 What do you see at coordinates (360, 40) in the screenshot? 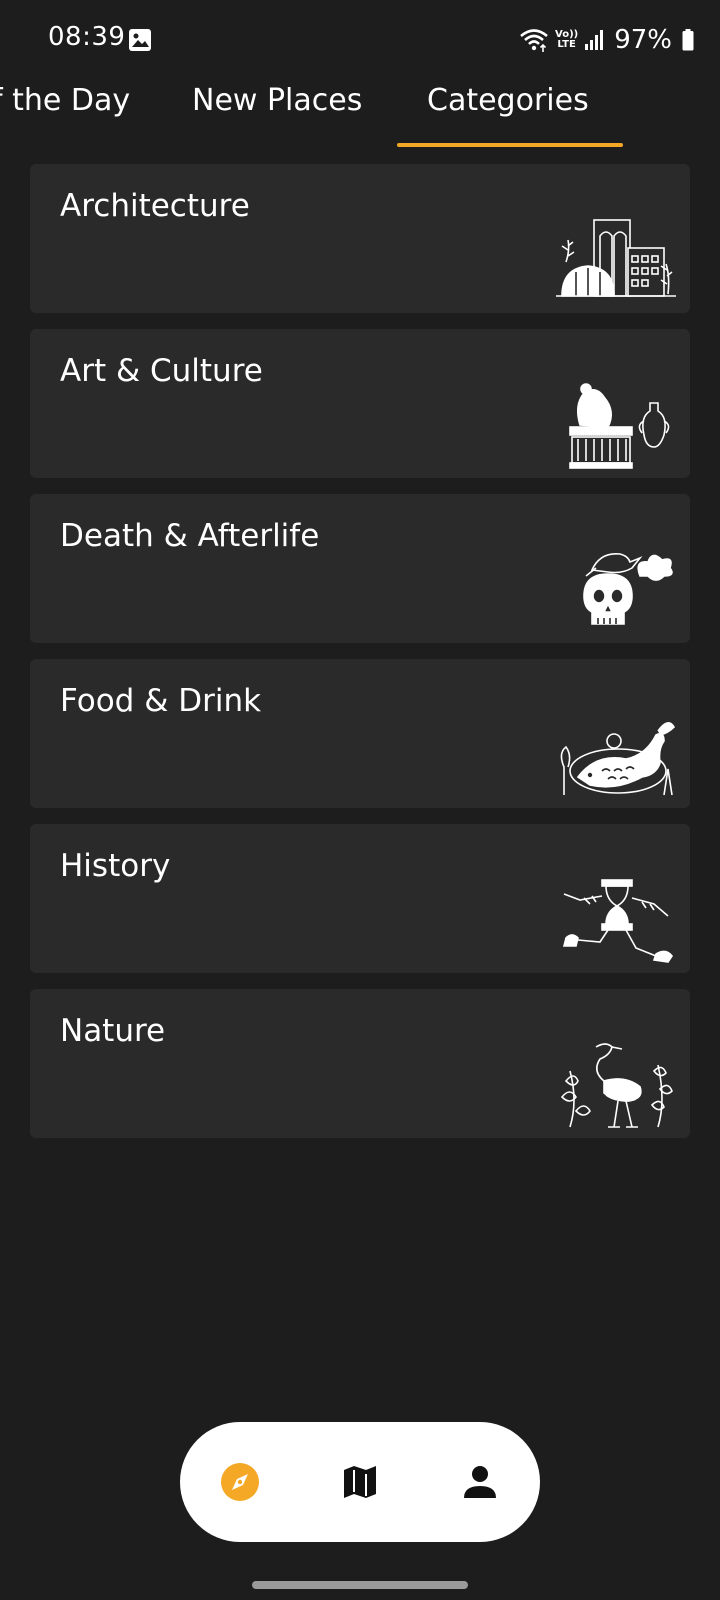
I see `status-bar: 08:39 Vo)) LTE 97%` at bounding box center [360, 40].